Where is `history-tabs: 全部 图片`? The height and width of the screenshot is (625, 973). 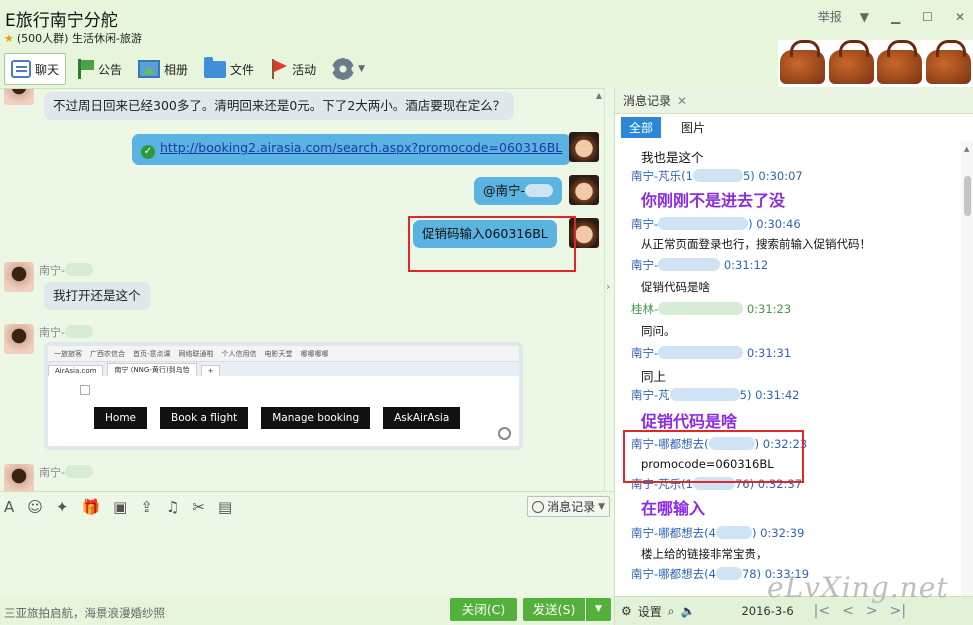
history-tabs: 全部 图片 is located at coordinates (794, 127).